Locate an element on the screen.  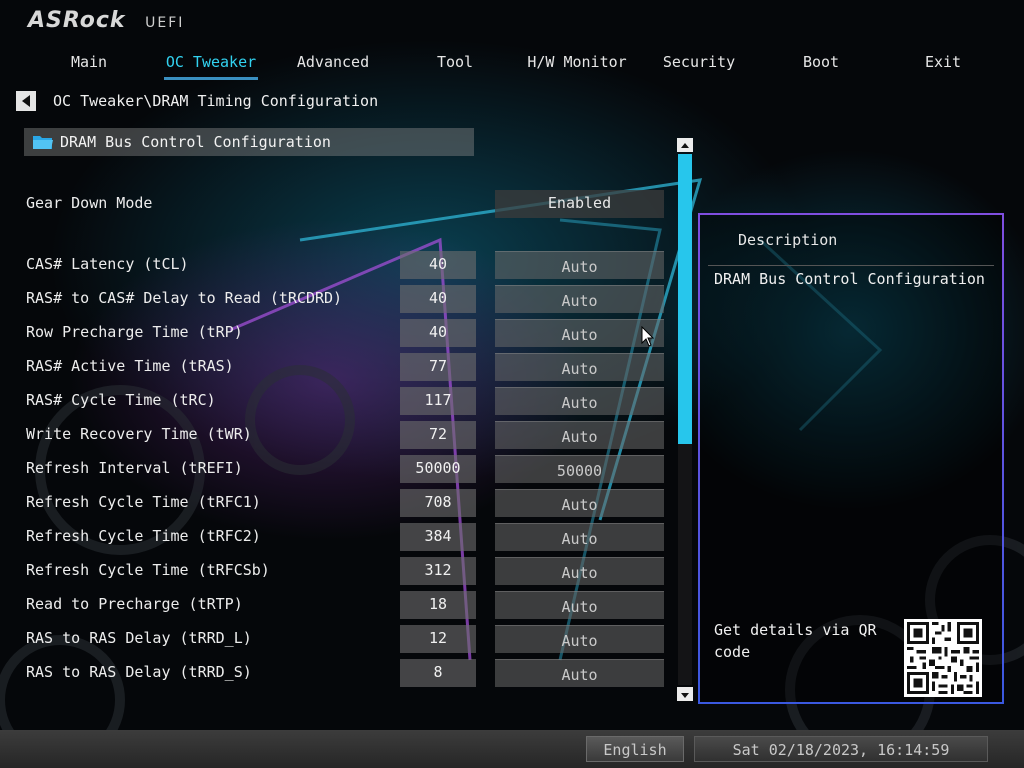
description-title: Description is located at coordinates (788, 240).